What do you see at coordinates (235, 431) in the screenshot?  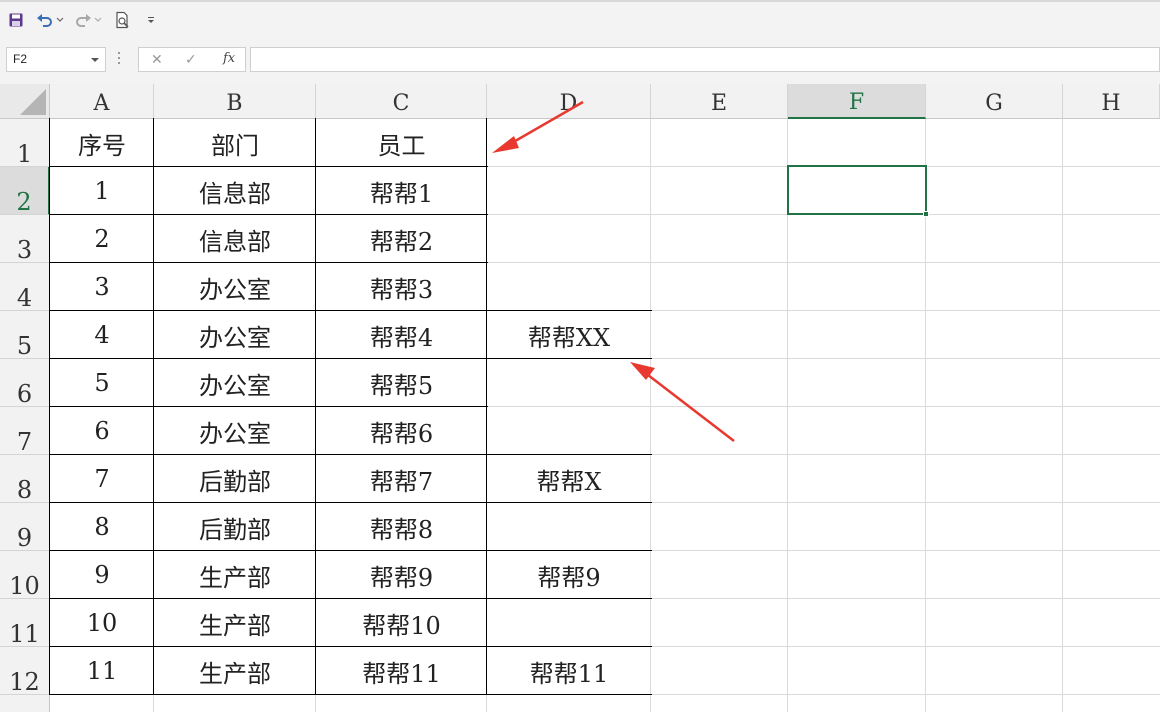 I see `cell-b7: 办公室` at bounding box center [235, 431].